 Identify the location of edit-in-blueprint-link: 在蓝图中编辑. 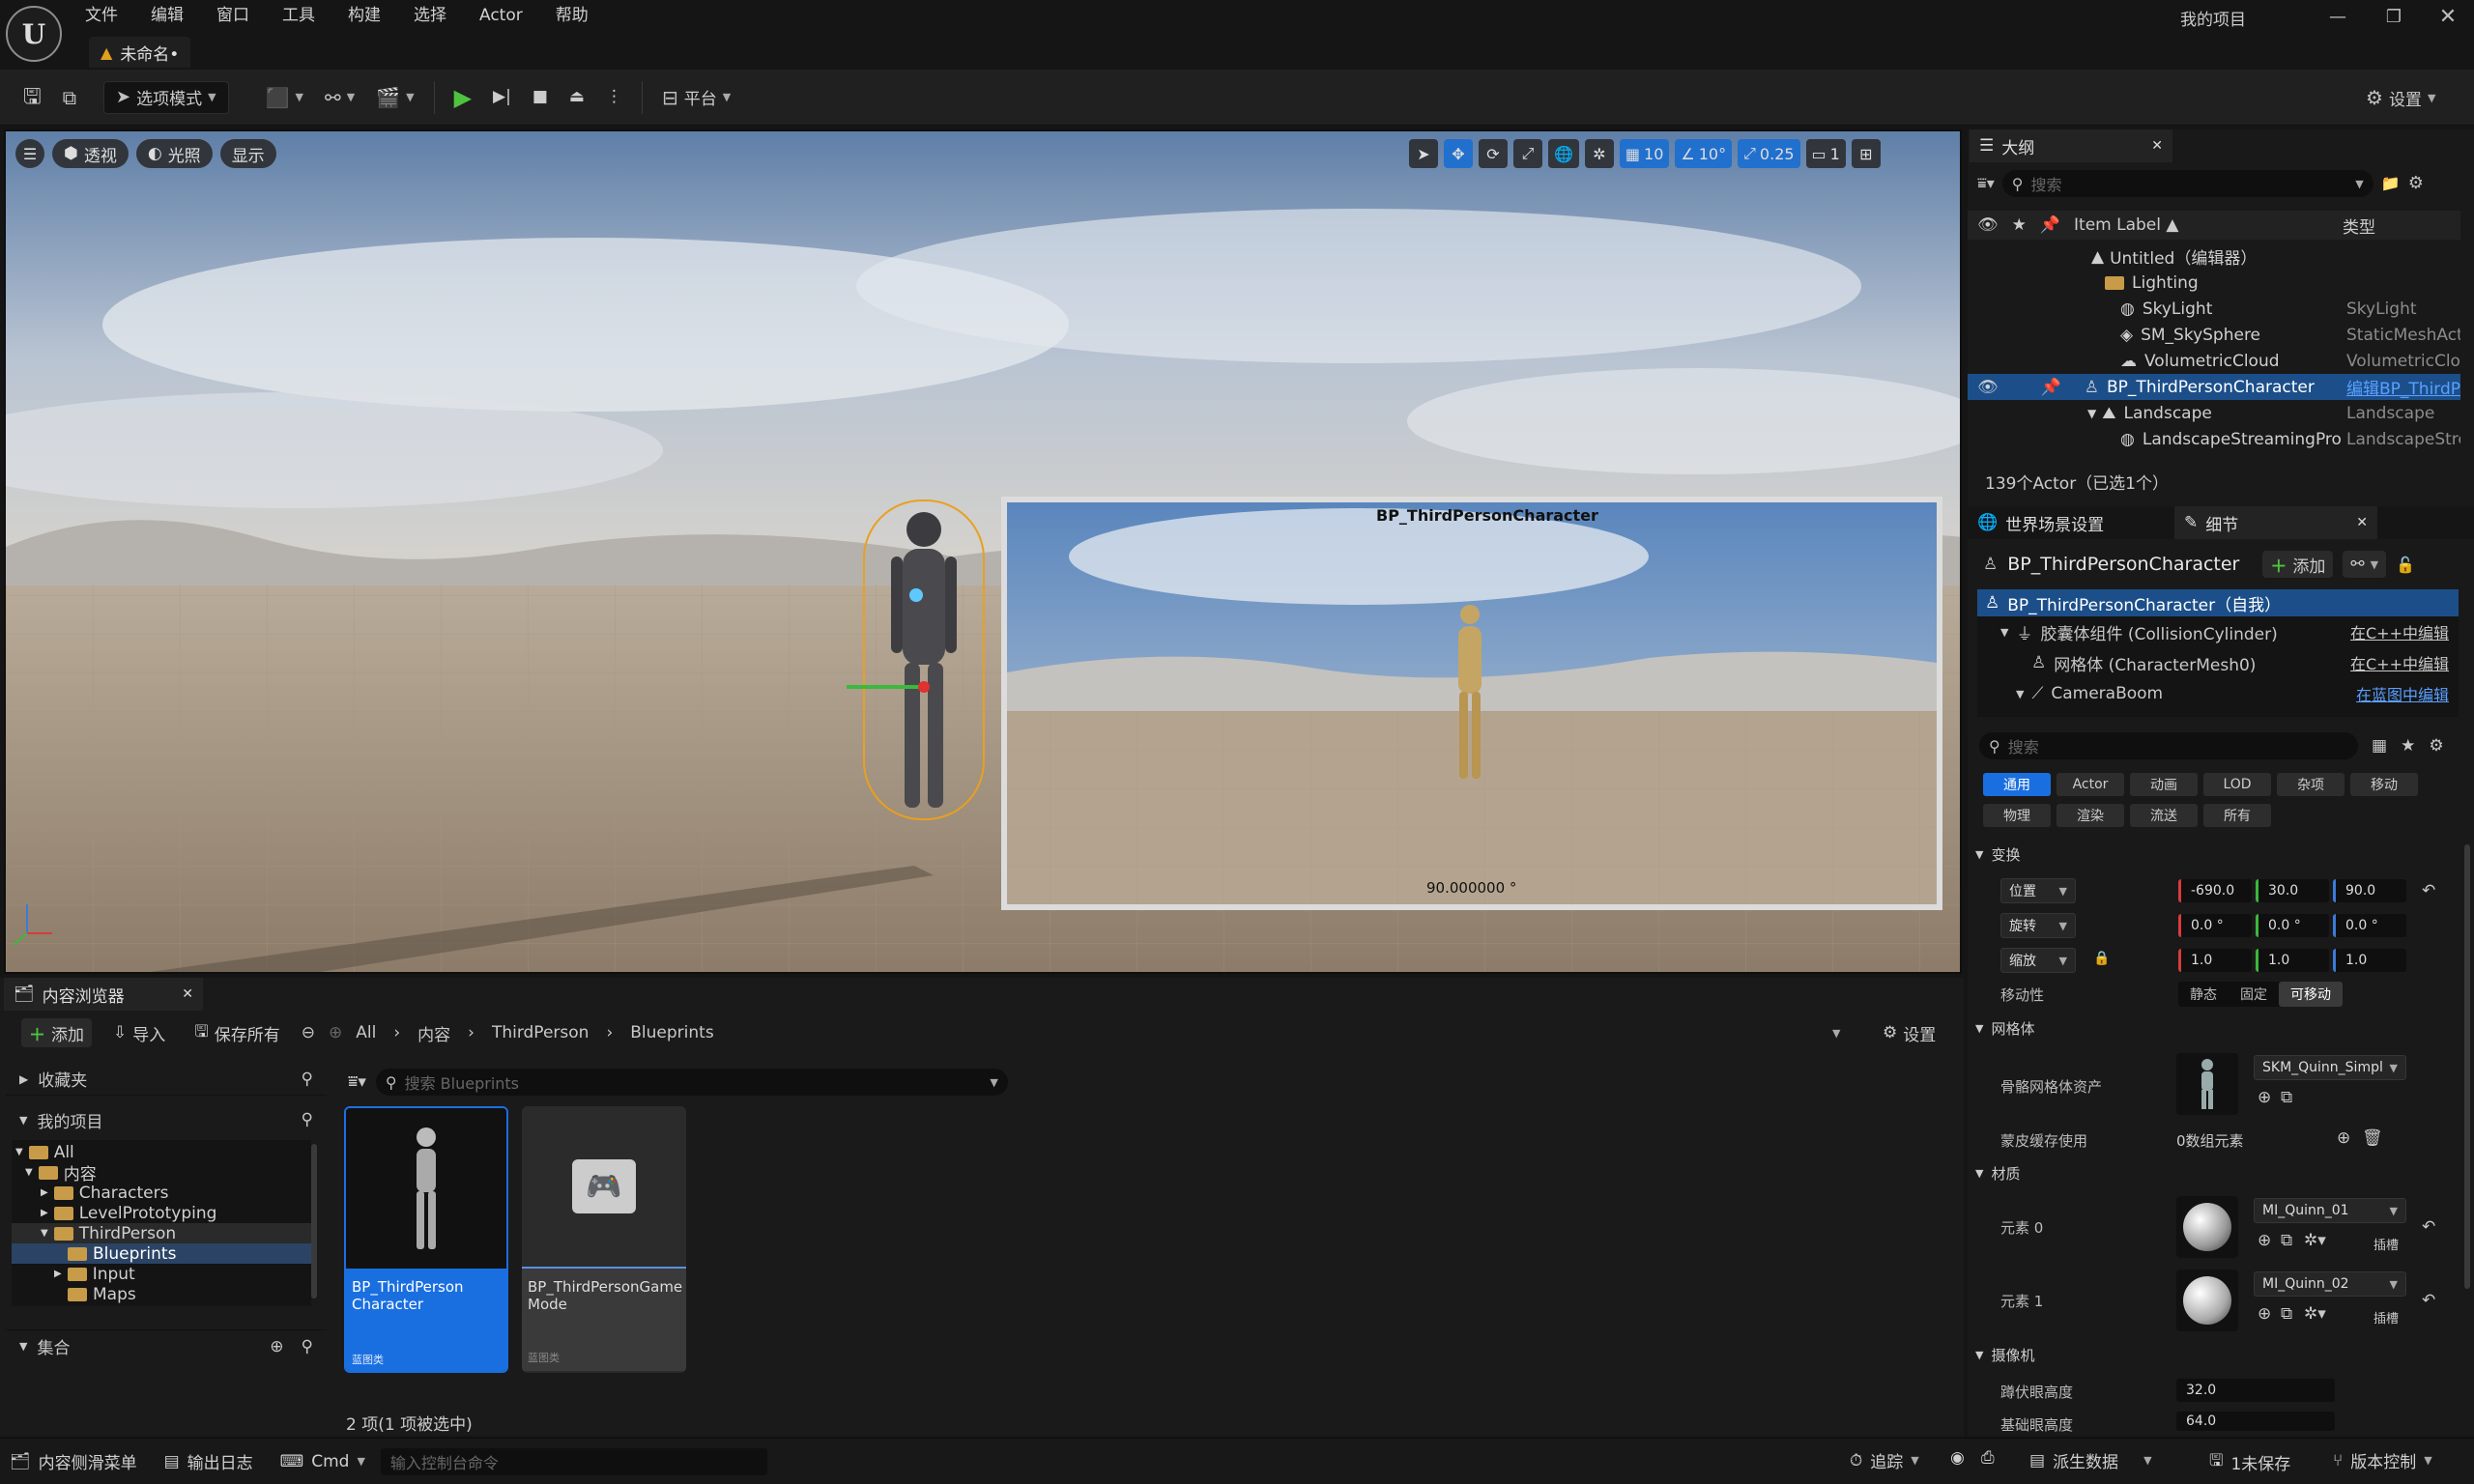
(2403, 693).